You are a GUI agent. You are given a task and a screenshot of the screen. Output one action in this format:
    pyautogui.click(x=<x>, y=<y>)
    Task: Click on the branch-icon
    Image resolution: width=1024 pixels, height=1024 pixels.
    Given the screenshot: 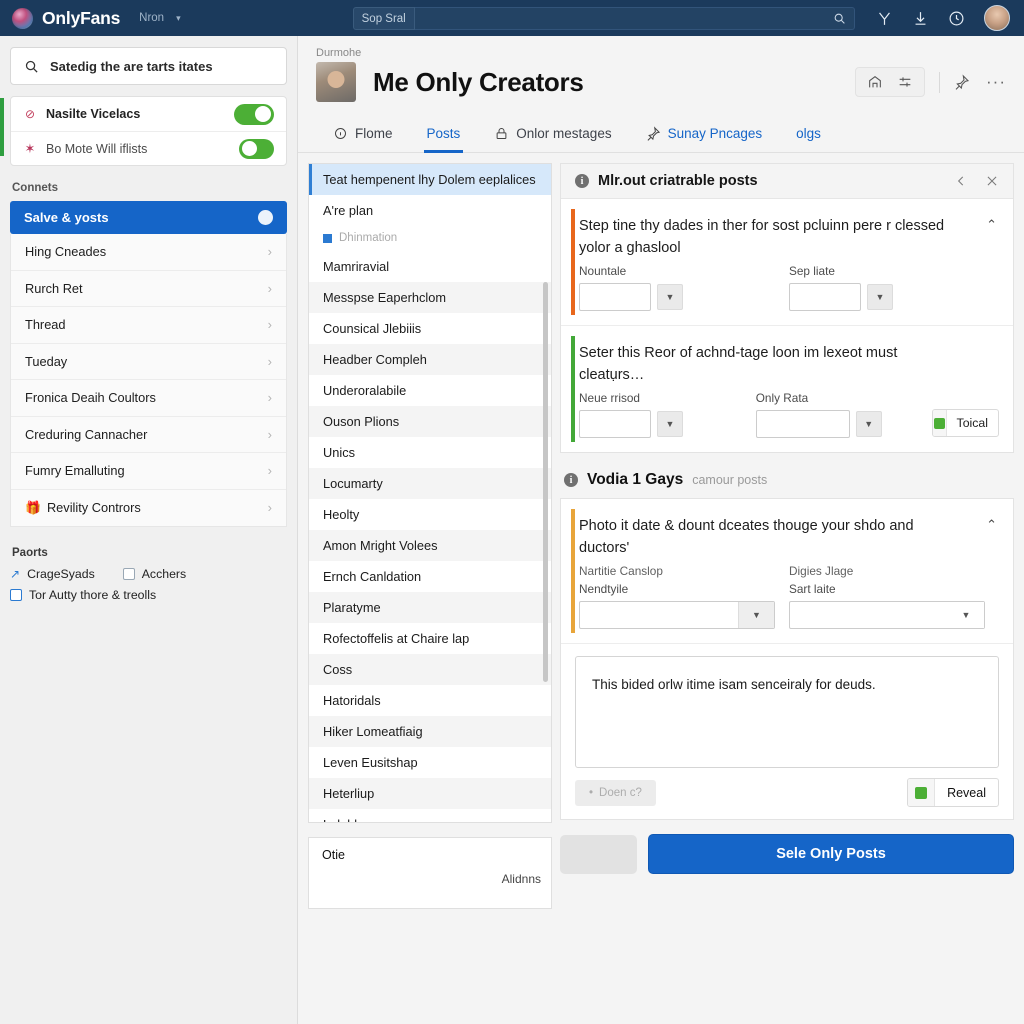 What is the action you would take?
    pyautogui.click(x=884, y=18)
    